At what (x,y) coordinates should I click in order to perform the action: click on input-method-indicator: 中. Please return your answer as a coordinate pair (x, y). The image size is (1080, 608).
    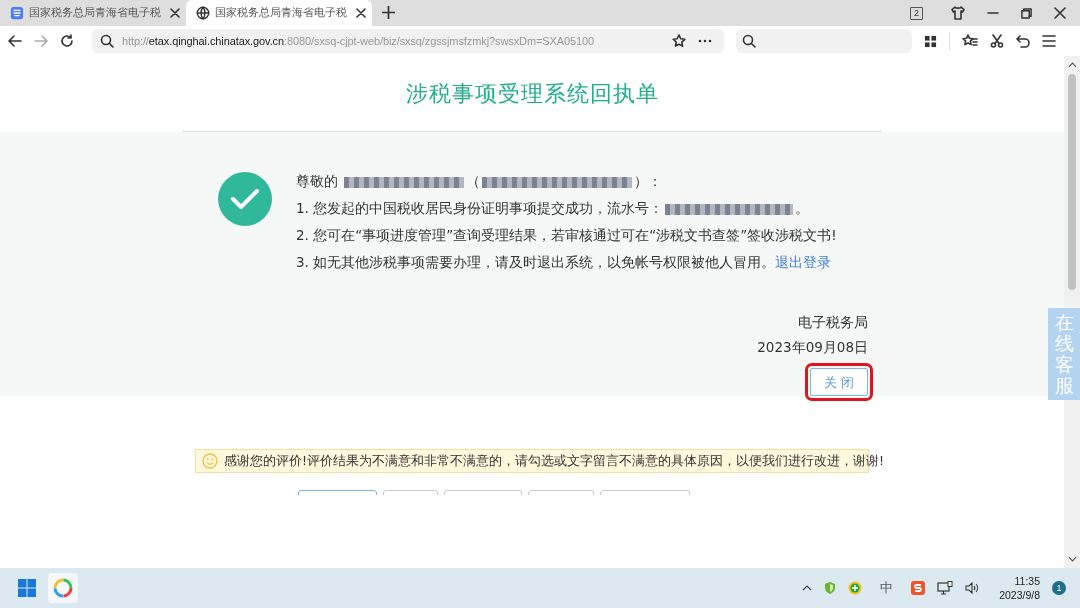
    Looking at the image, I should click on (887, 588).